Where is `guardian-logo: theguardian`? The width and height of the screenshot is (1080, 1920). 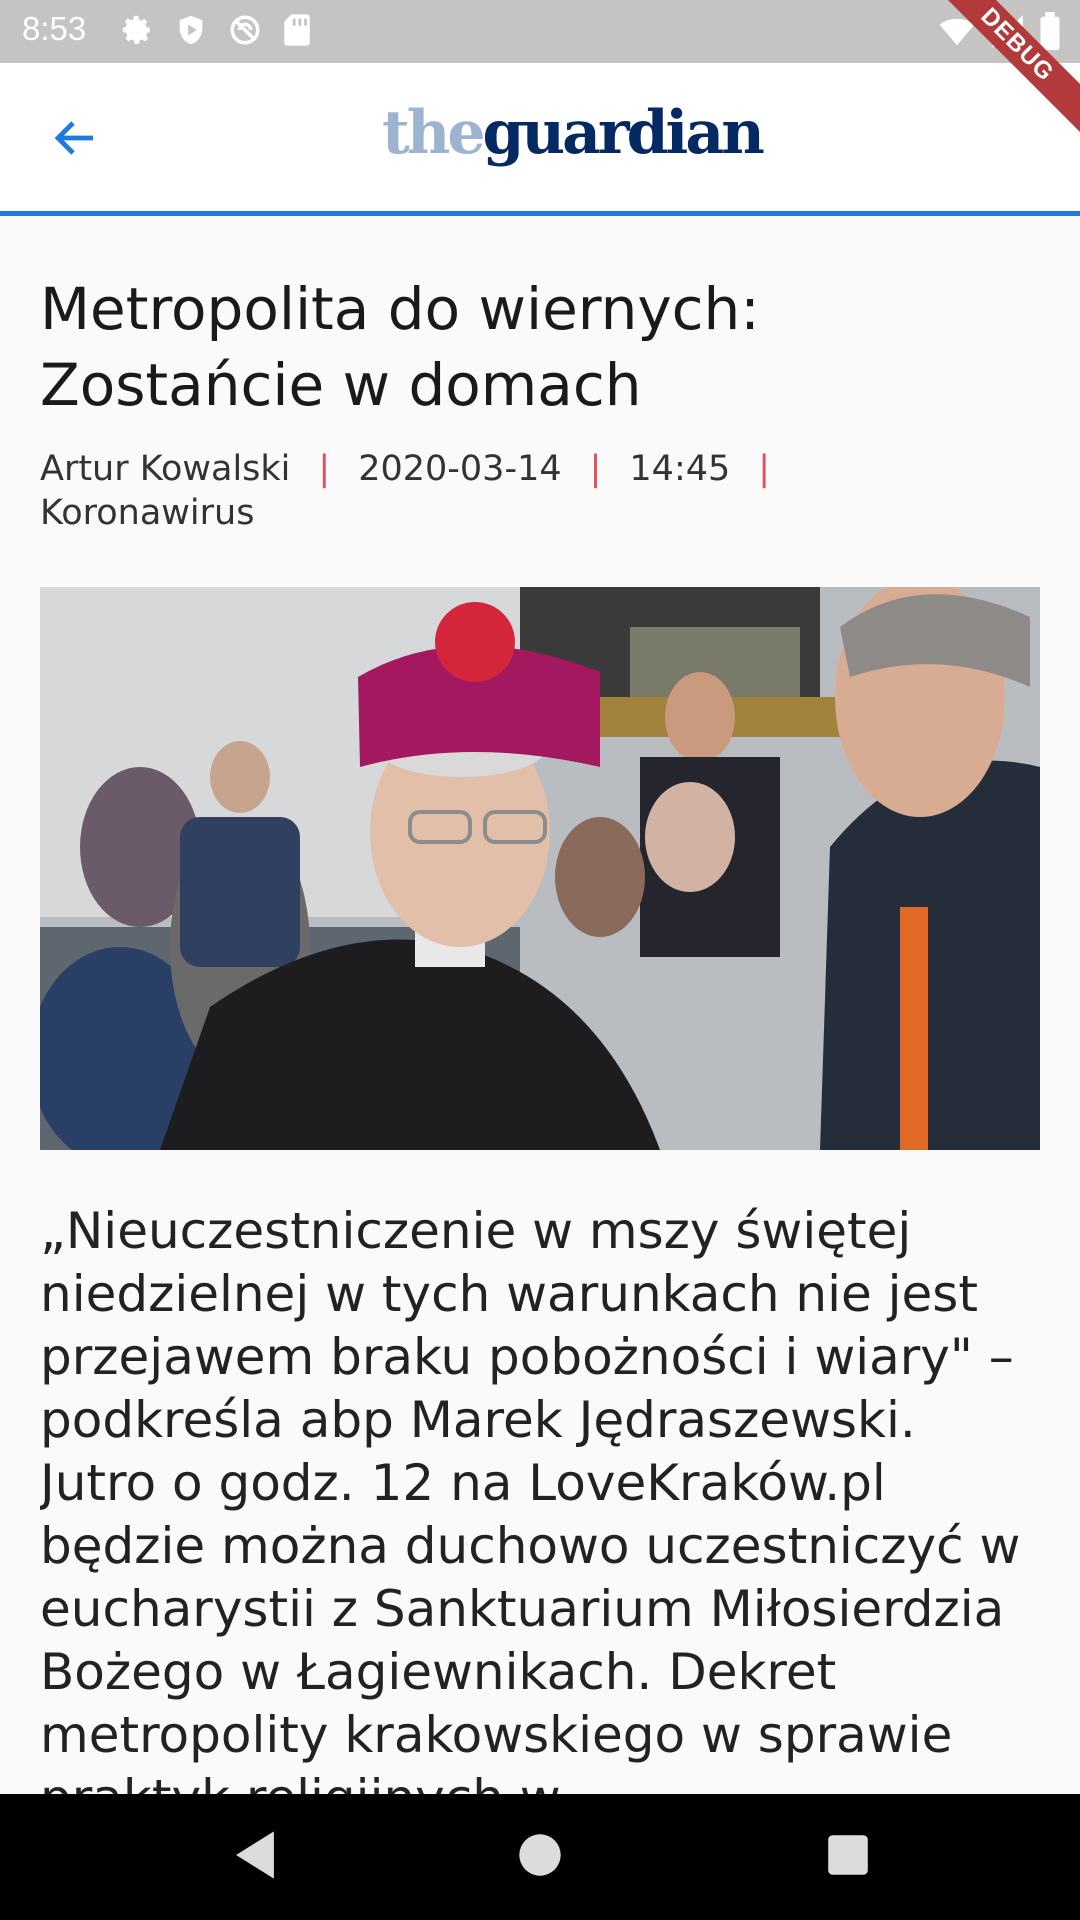
guardian-logo: theguardian is located at coordinates (573, 133).